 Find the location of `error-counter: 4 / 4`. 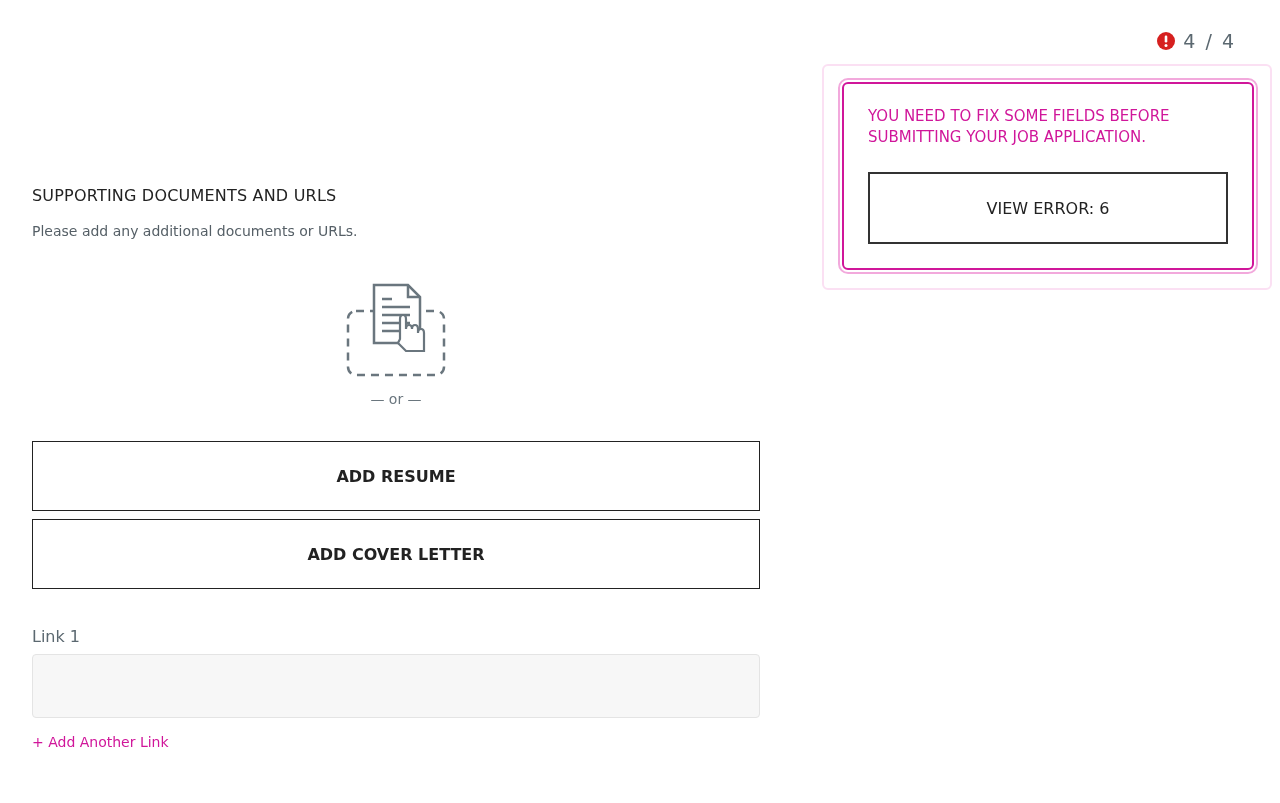

error-counter: 4 / 4 is located at coordinates (1209, 41).